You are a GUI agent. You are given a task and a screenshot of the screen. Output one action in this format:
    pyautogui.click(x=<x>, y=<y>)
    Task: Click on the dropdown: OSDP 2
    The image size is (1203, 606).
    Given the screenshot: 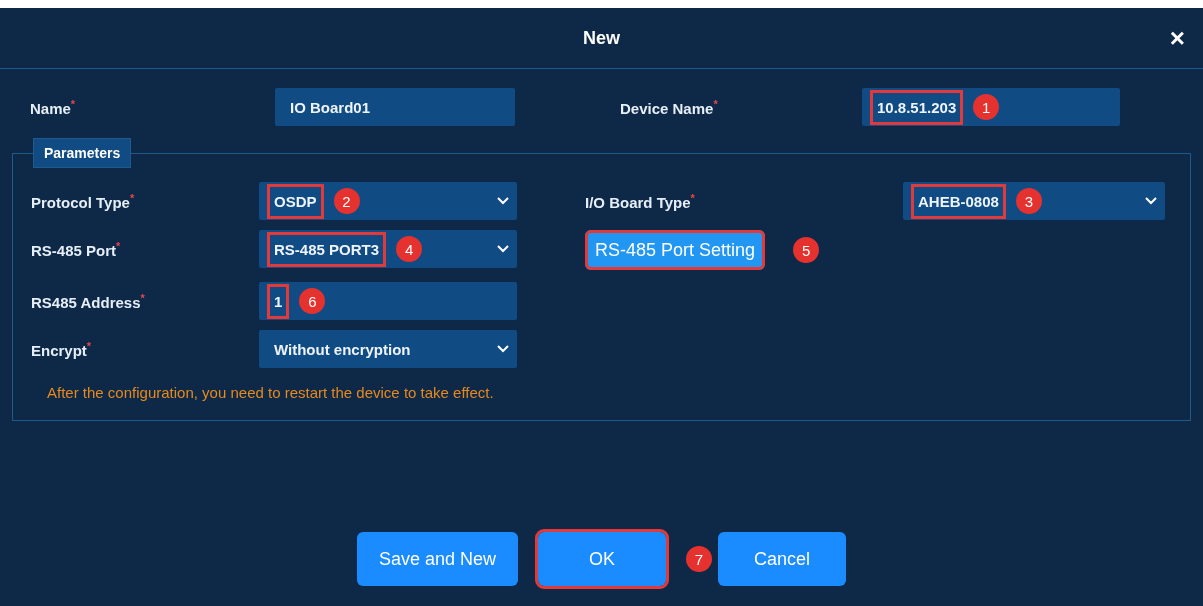 What is the action you would take?
    pyautogui.click(x=388, y=201)
    